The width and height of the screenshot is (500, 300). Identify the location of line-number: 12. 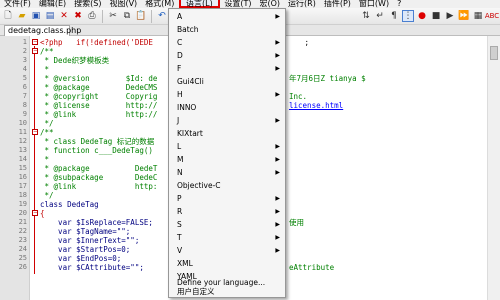
(22, 141).